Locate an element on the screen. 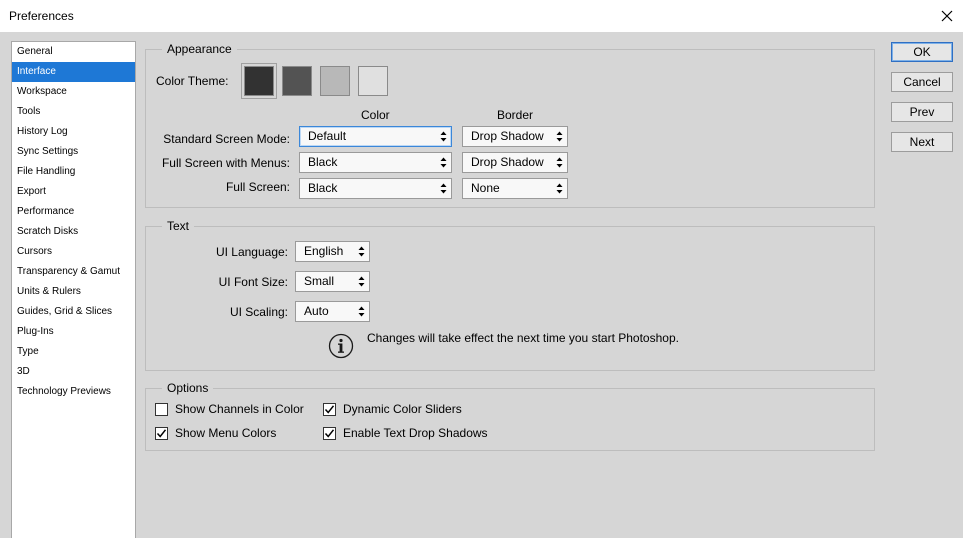 Image resolution: width=963 pixels, height=538 pixels. ui-language-select: English is located at coordinates (332, 251).